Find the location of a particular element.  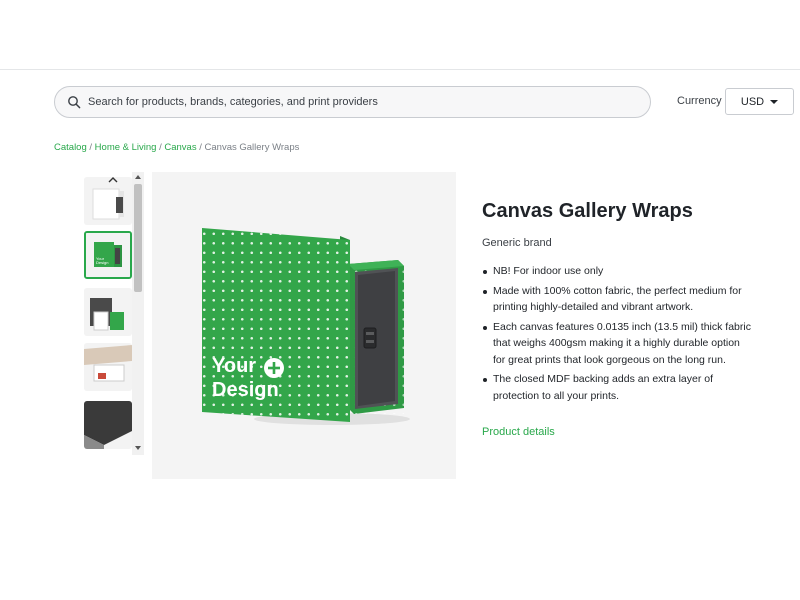

currency-dropdown: USD is located at coordinates (759, 101).